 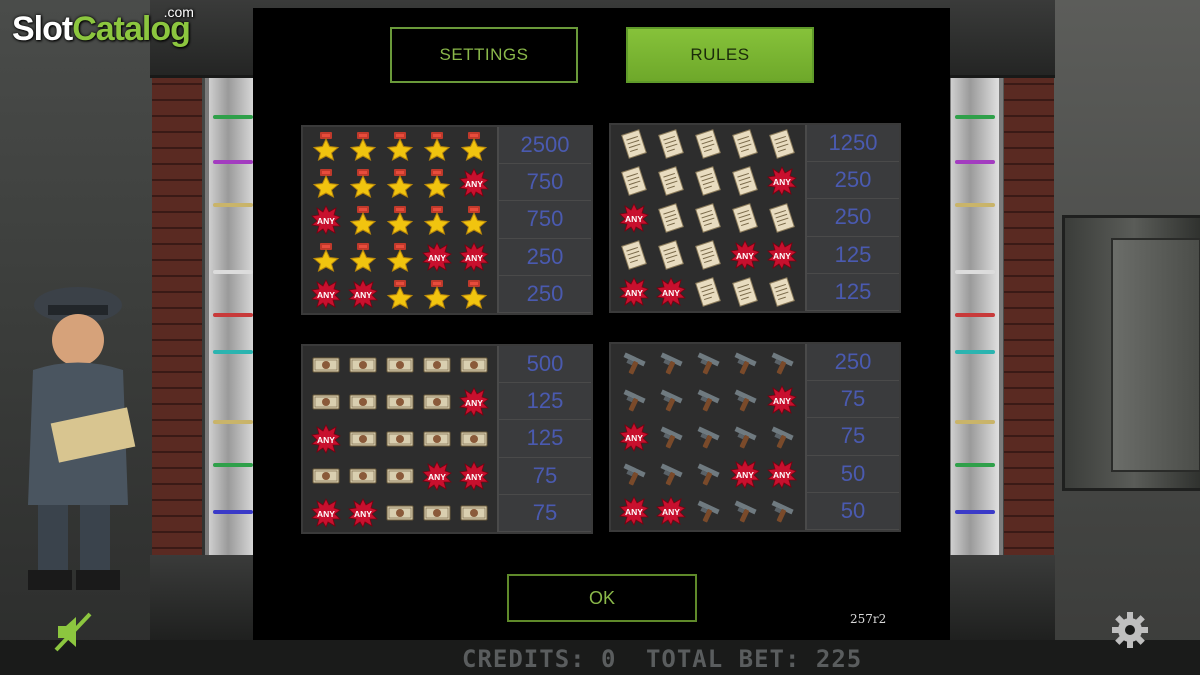 I want to click on paytable-row: 250, so click(x=755, y=363).